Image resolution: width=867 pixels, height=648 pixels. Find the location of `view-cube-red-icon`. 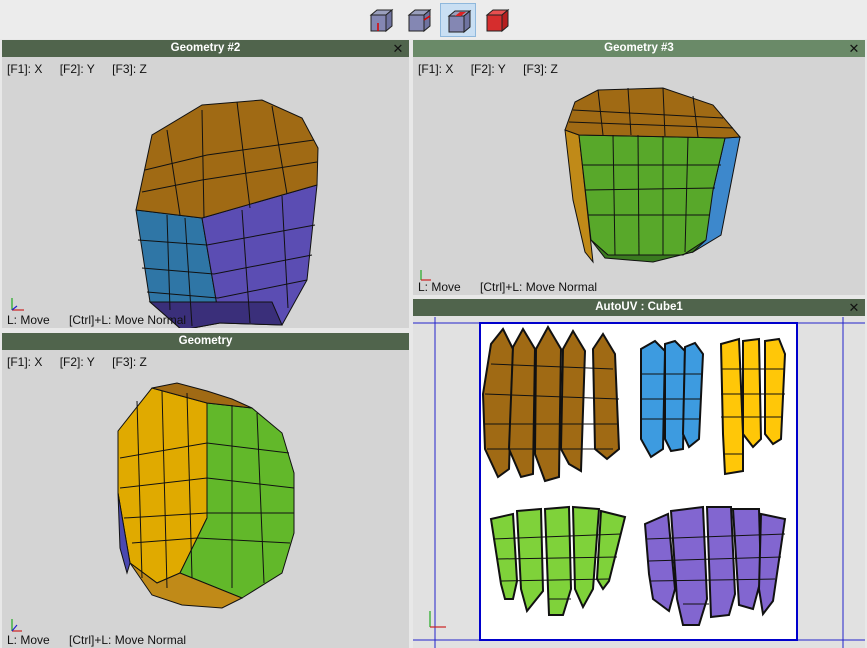

view-cube-red-icon is located at coordinates (497, 20).